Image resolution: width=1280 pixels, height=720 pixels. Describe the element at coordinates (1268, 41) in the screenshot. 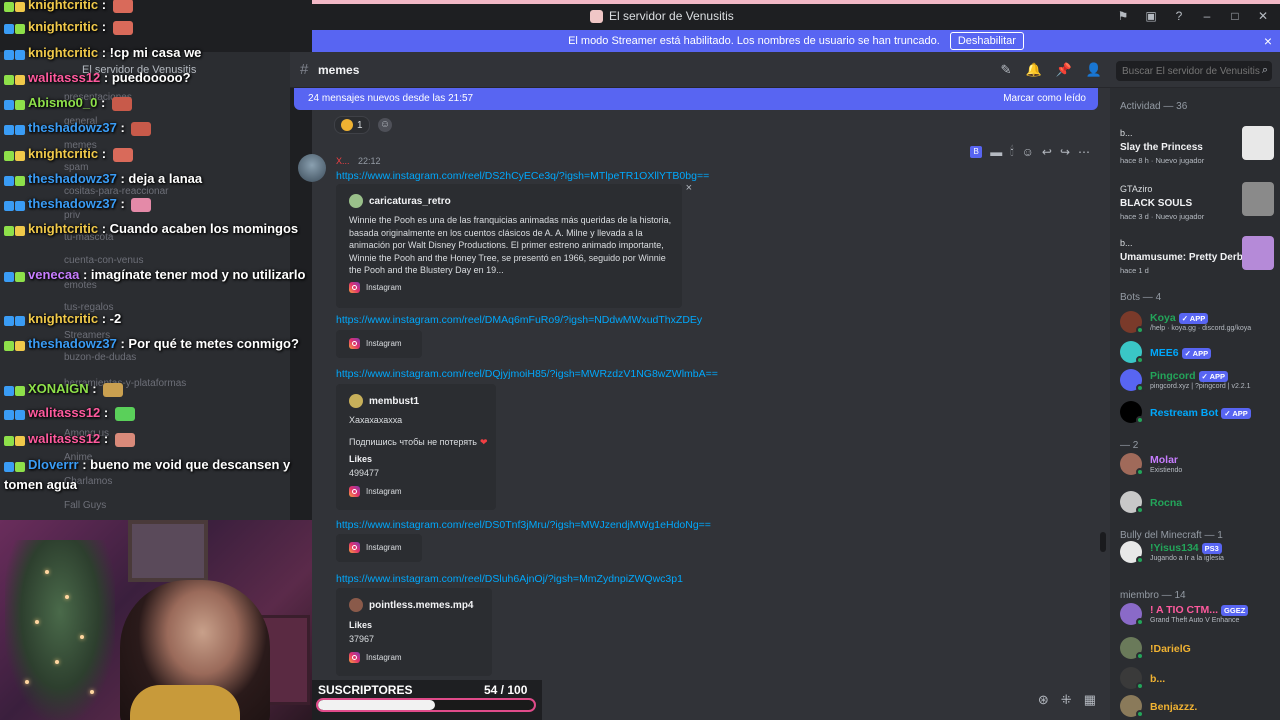

I see `banner-close-icon: ×` at that location.